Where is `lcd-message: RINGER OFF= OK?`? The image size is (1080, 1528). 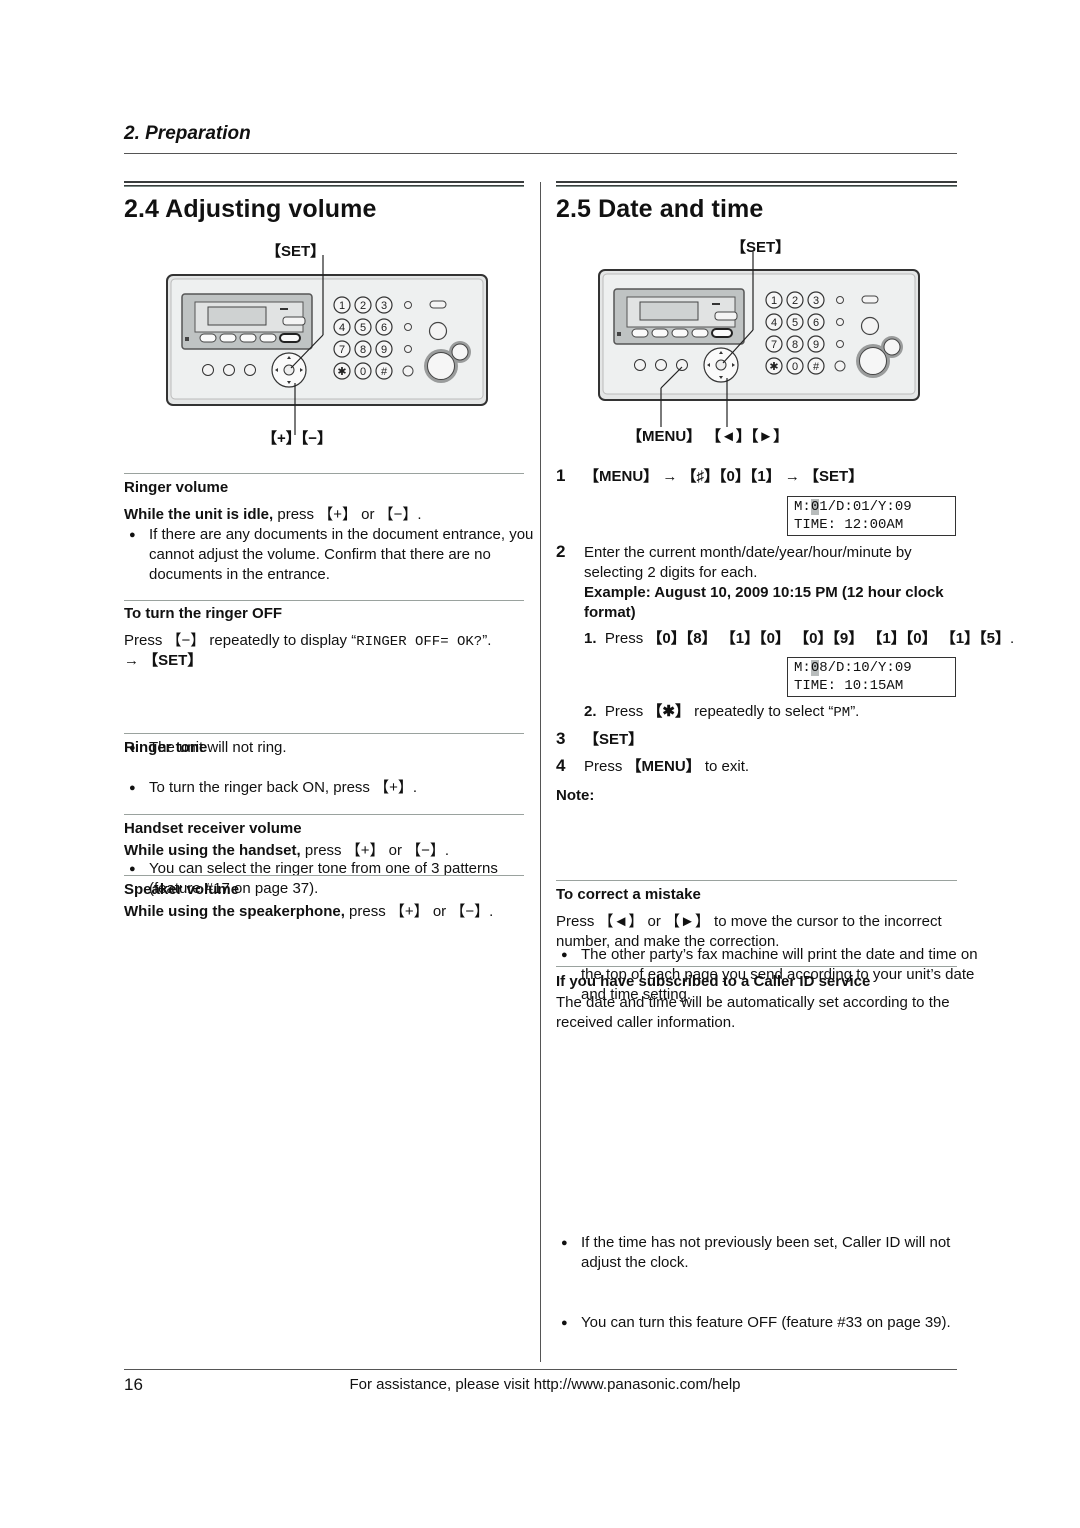
lcd-message: RINGER OFF= OK? is located at coordinates (419, 642).